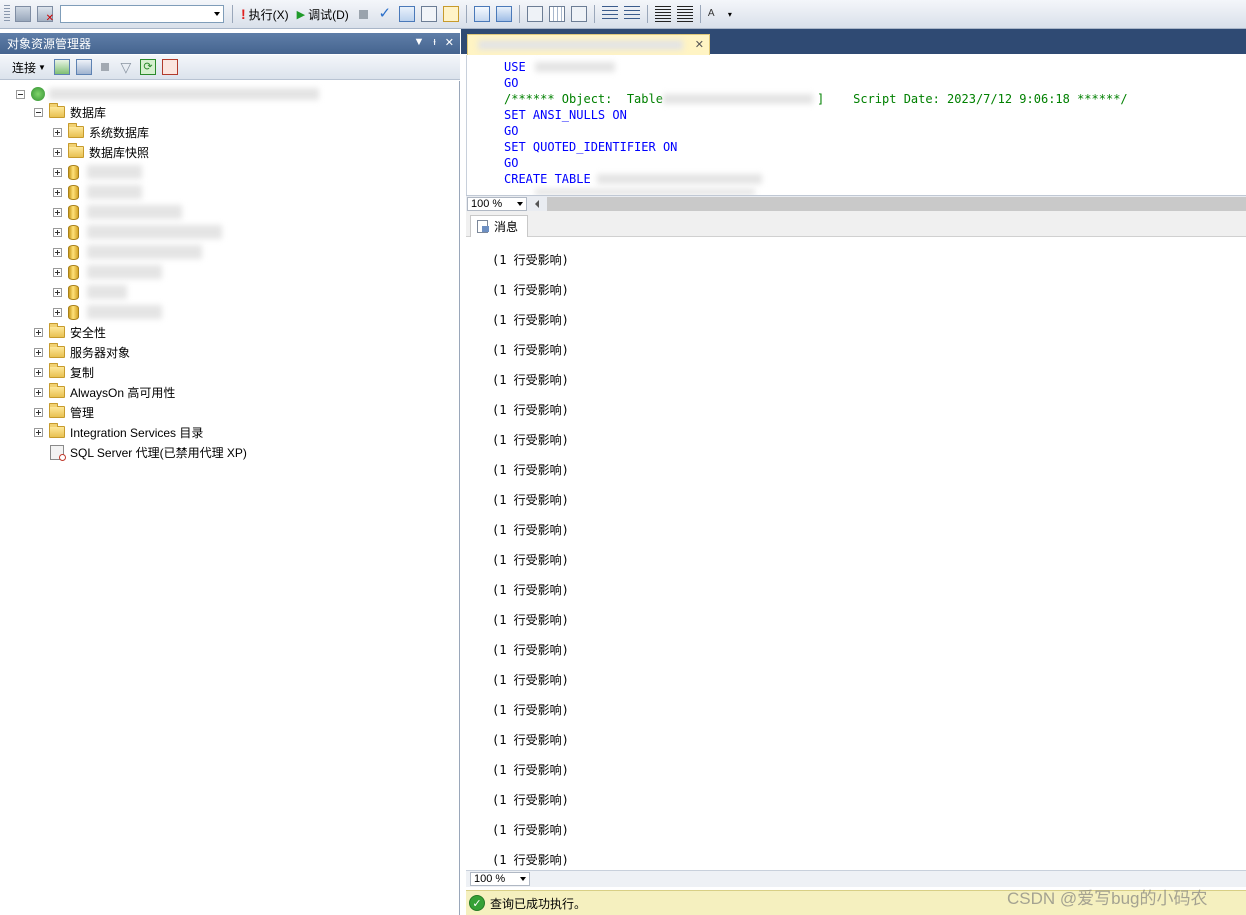 The width and height of the screenshot is (1246, 915). What do you see at coordinates (268, 14) in the screenshot?
I see `execute-label: 执行(X)` at bounding box center [268, 14].